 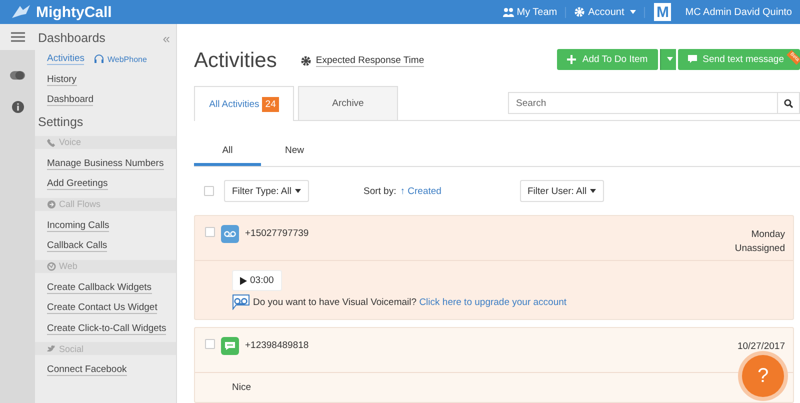 I want to click on toggle-icon, so click(x=17, y=75).